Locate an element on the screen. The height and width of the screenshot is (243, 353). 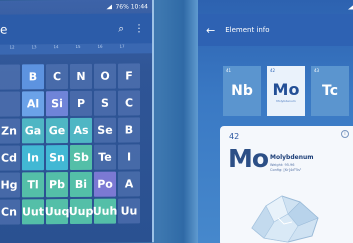
element-cell-s: S is located at coordinates (105, 103).